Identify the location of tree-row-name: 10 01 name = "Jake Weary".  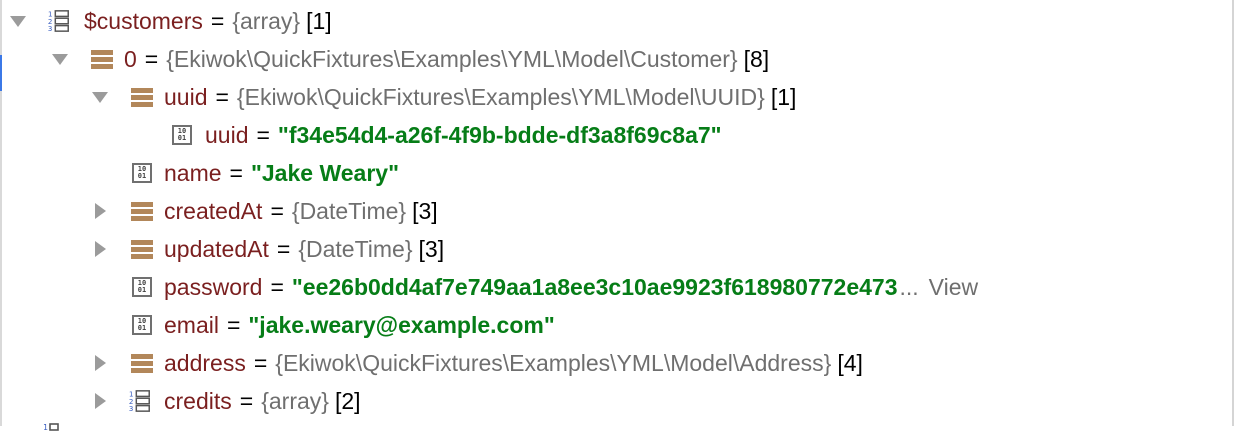
(616, 173).